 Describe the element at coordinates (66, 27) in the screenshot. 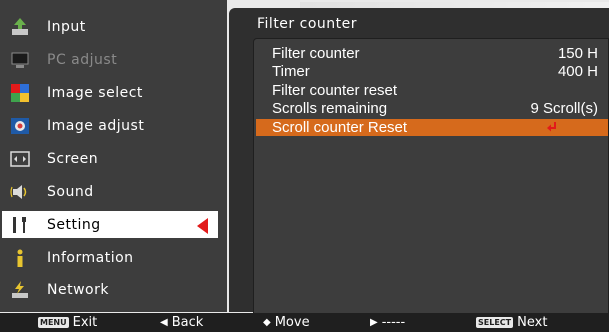

I see `menu-item-label: Input` at that location.